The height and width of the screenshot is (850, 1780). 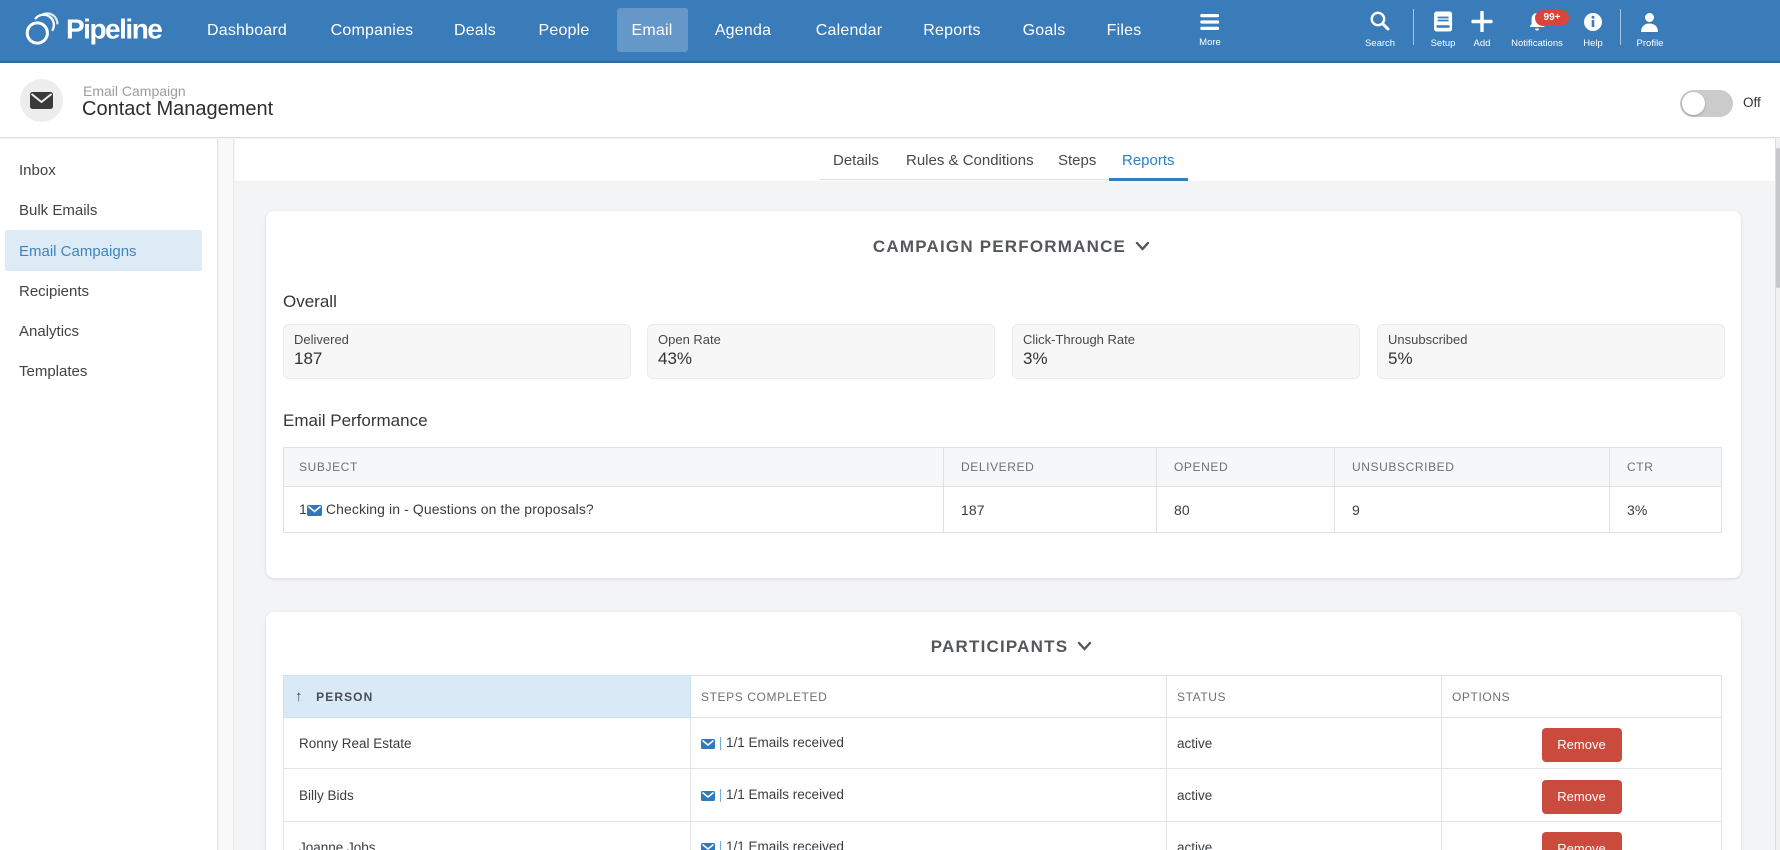 I want to click on svg-text: Pipeline, so click(x=114, y=29).